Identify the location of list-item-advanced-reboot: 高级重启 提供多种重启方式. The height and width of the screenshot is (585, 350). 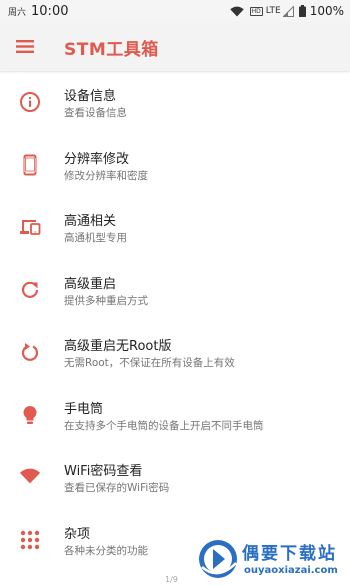
(175, 291).